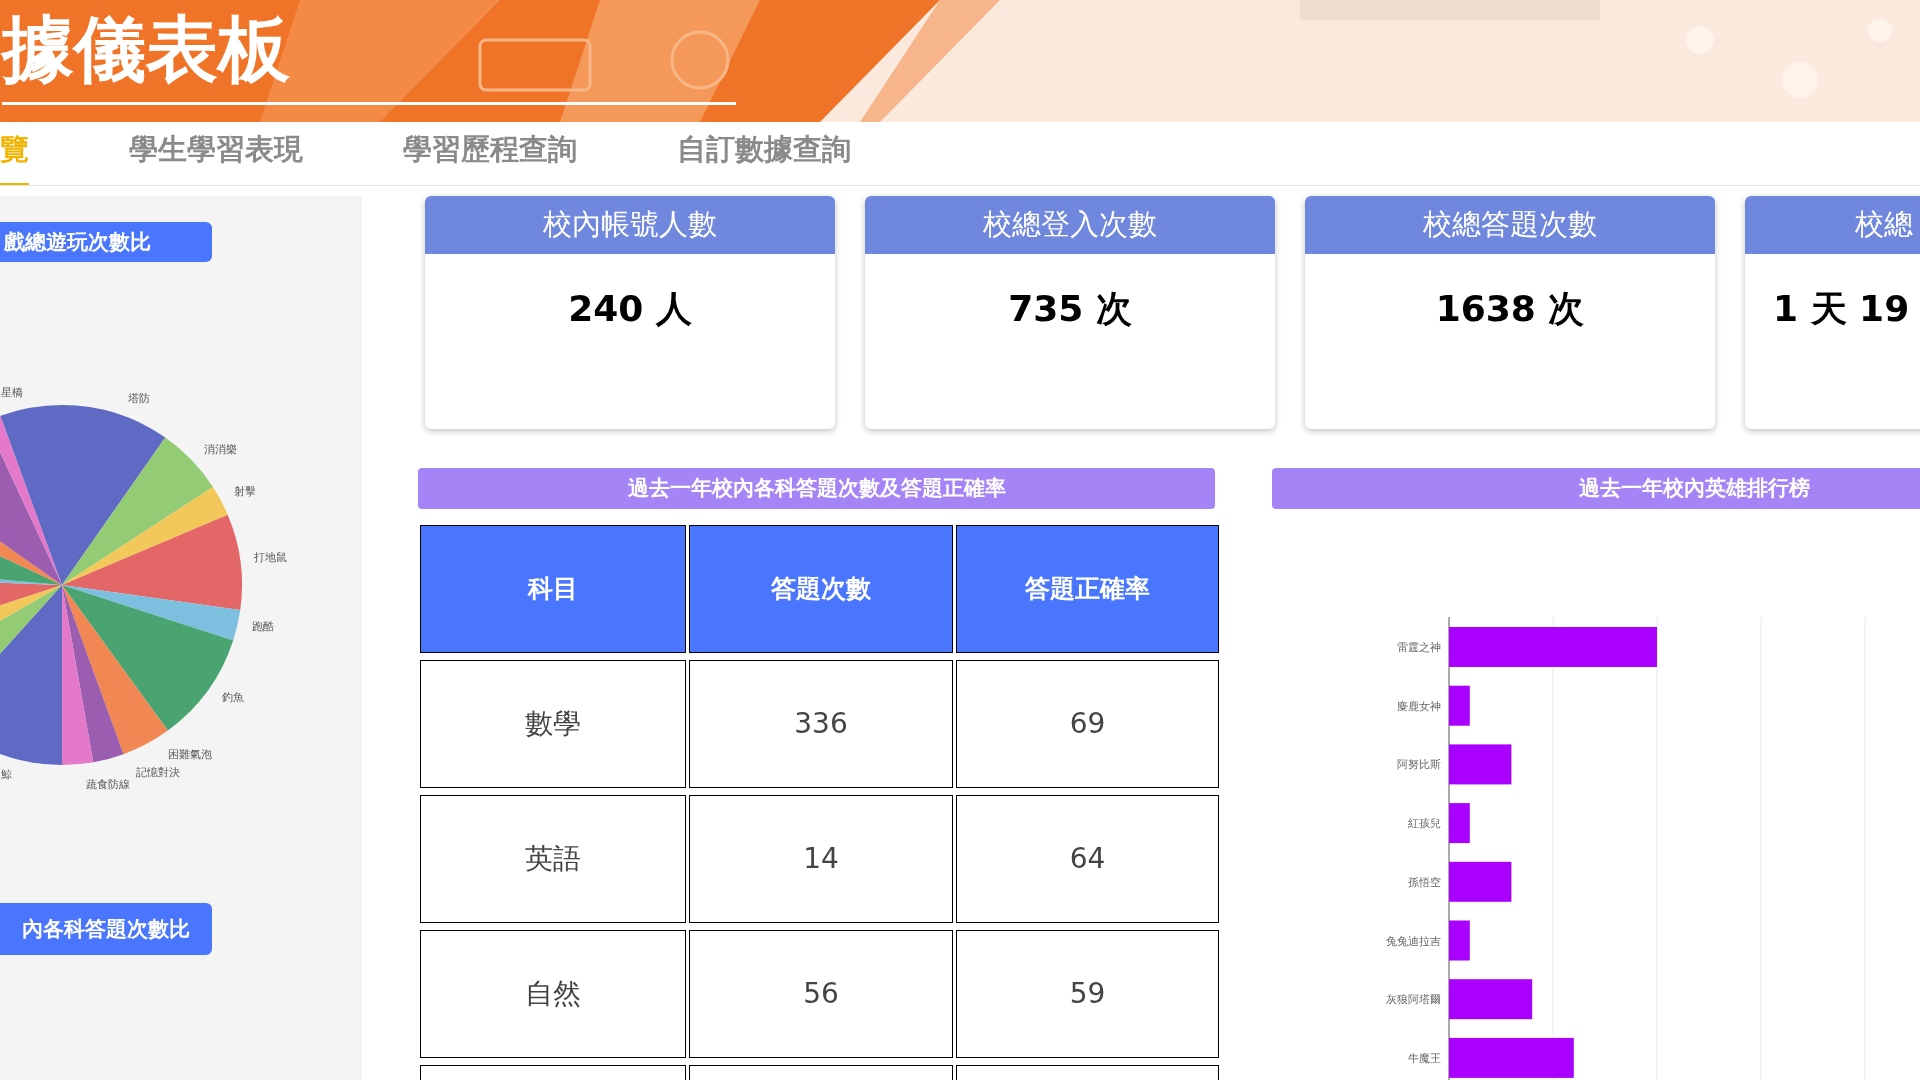  Describe the element at coordinates (816, 488) in the screenshot. I see `section-title: 過去一年校內各科答題次數及答題正確率` at that location.